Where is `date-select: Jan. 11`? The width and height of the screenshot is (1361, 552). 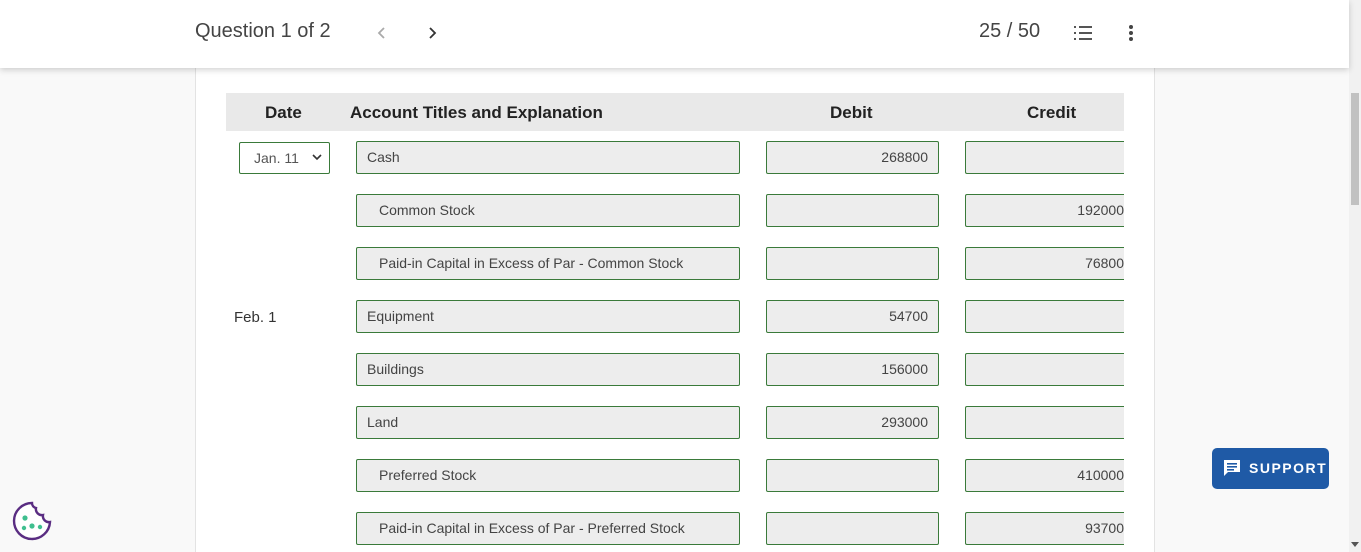 date-select: Jan. 11 is located at coordinates (284, 158).